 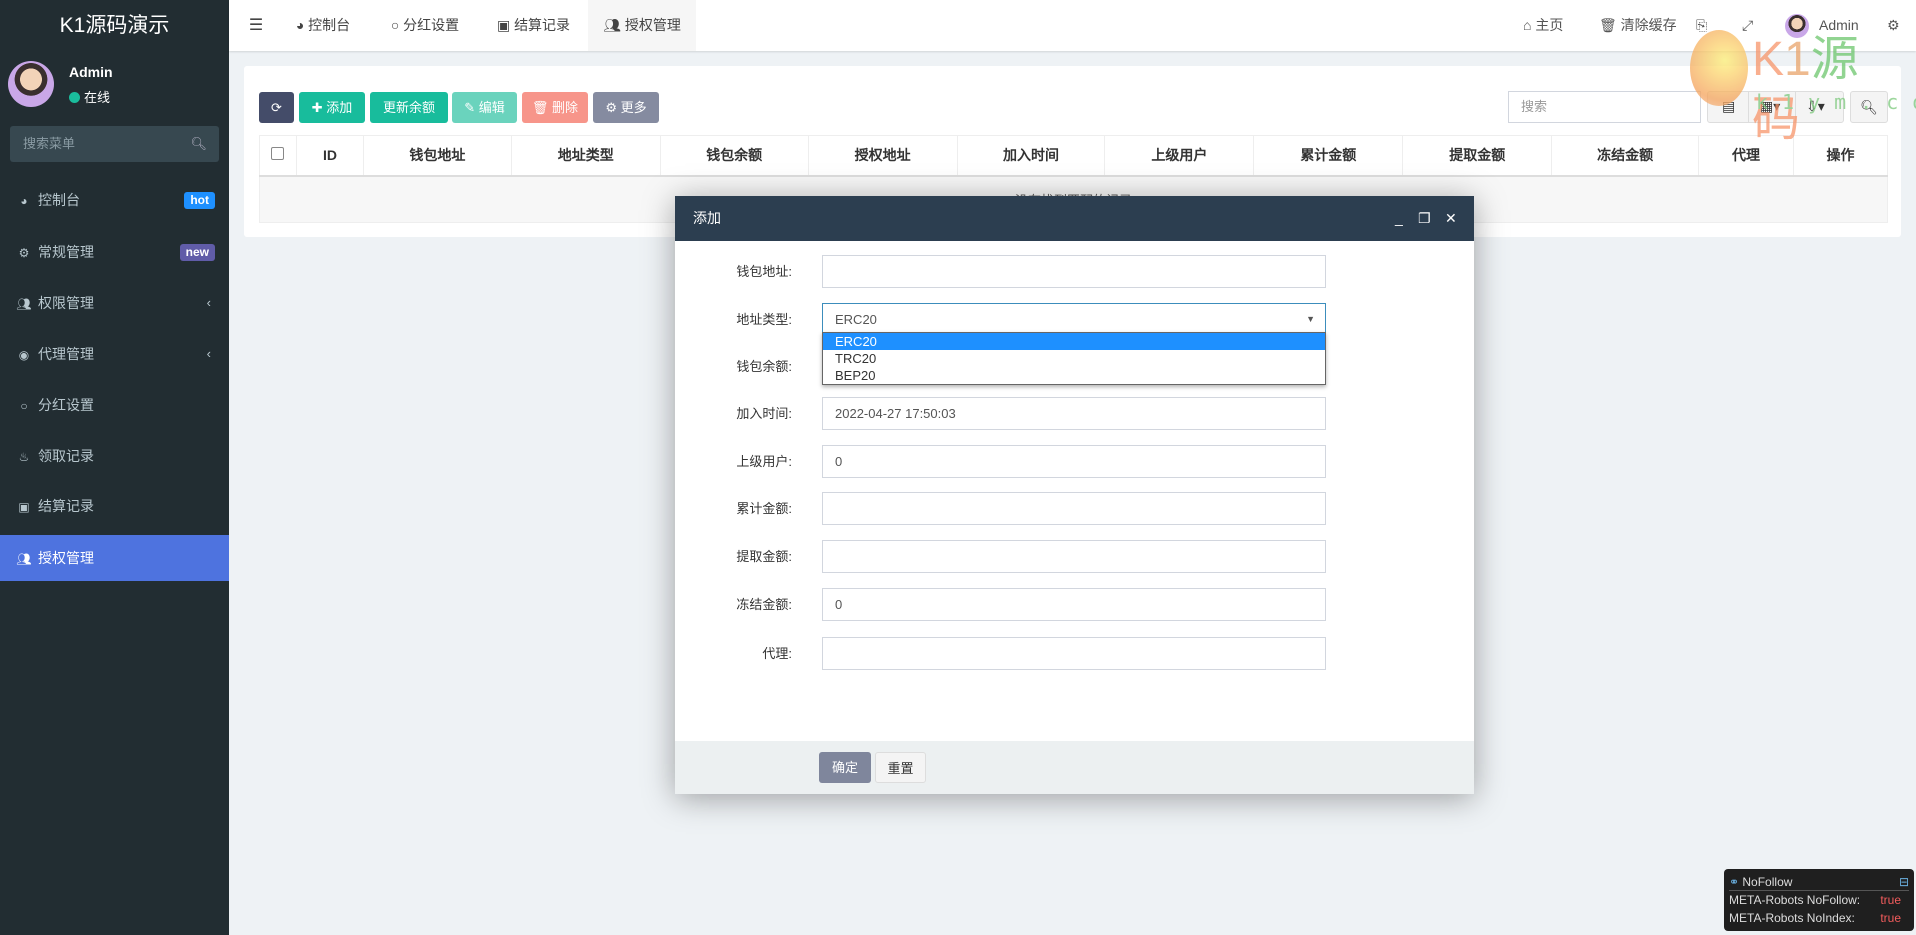 What do you see at coordinates (1701, 25) in the screenshot?
I see `translate-icon: ⎘` at bounding box center [1701, 25].